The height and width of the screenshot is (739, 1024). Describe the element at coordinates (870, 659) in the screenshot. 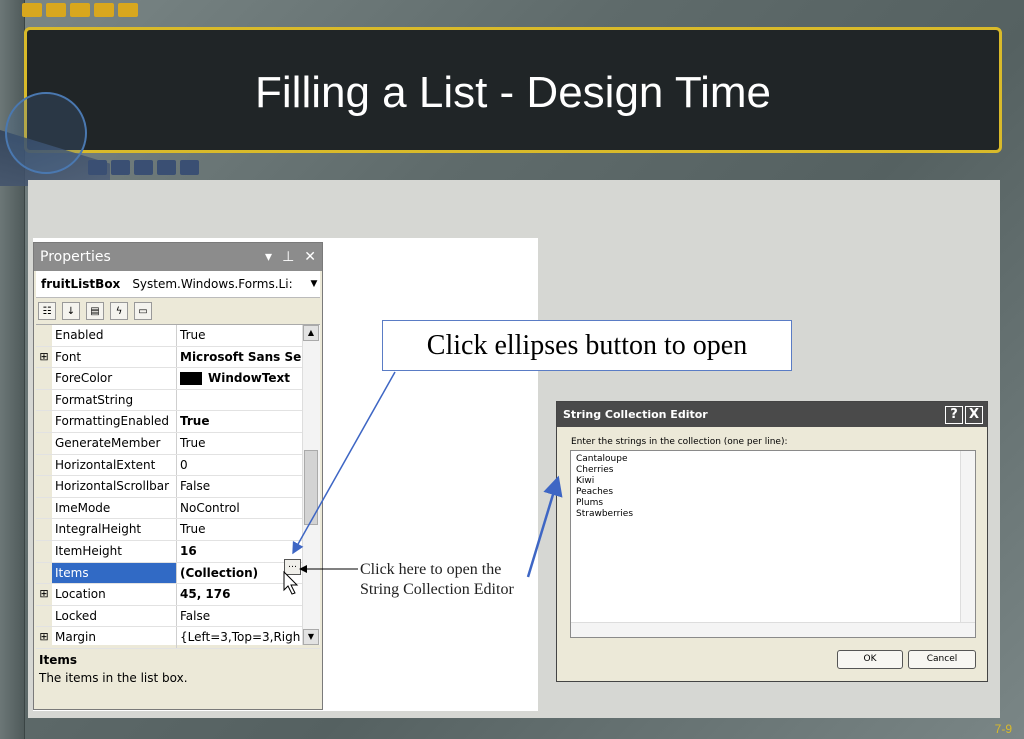

I see `ok-button: OK` at that location.